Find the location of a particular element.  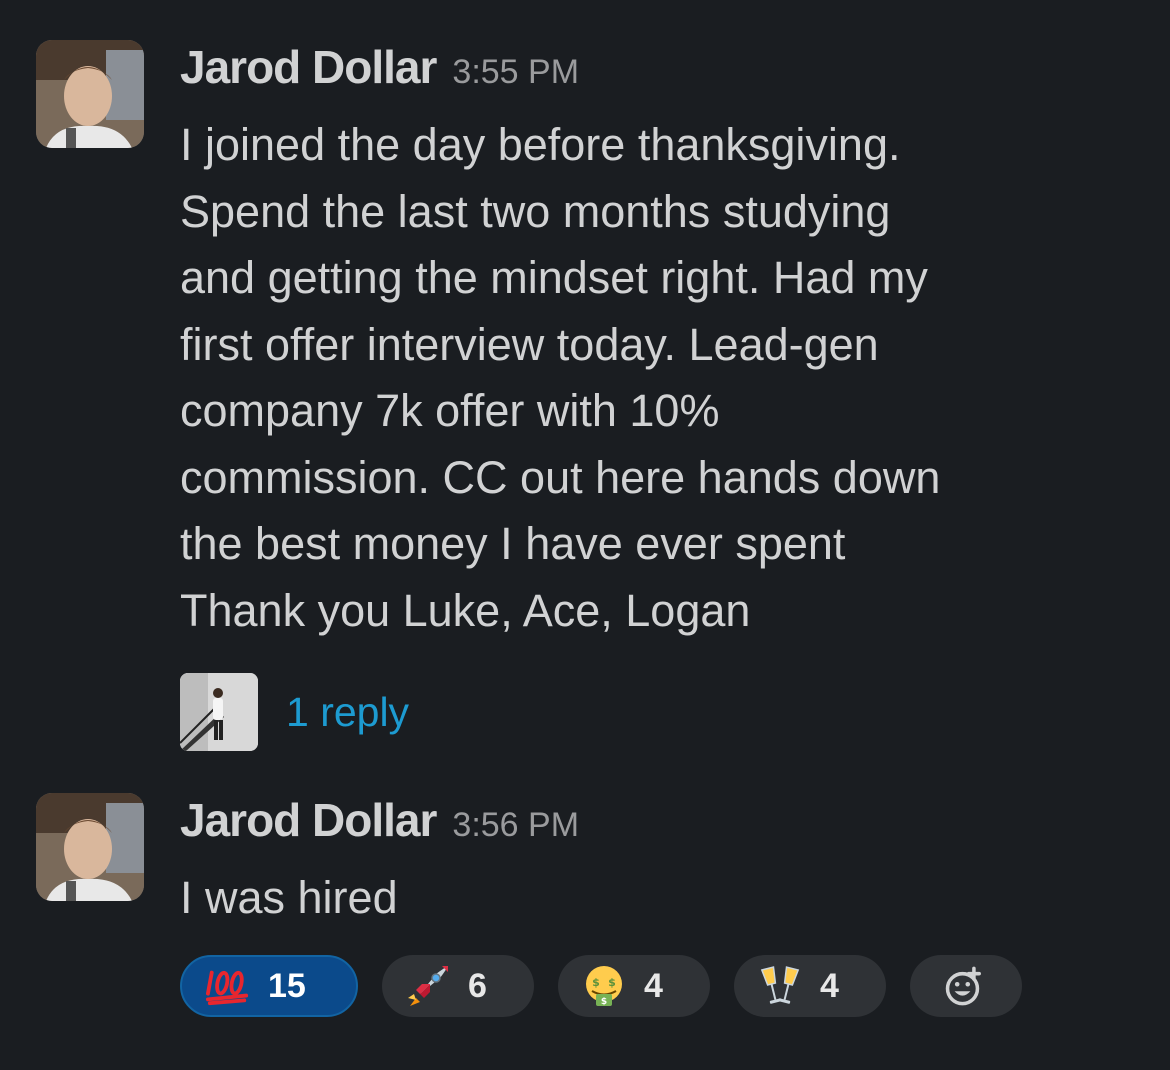

add-reaction-icon is located at coordinates (966, 986).